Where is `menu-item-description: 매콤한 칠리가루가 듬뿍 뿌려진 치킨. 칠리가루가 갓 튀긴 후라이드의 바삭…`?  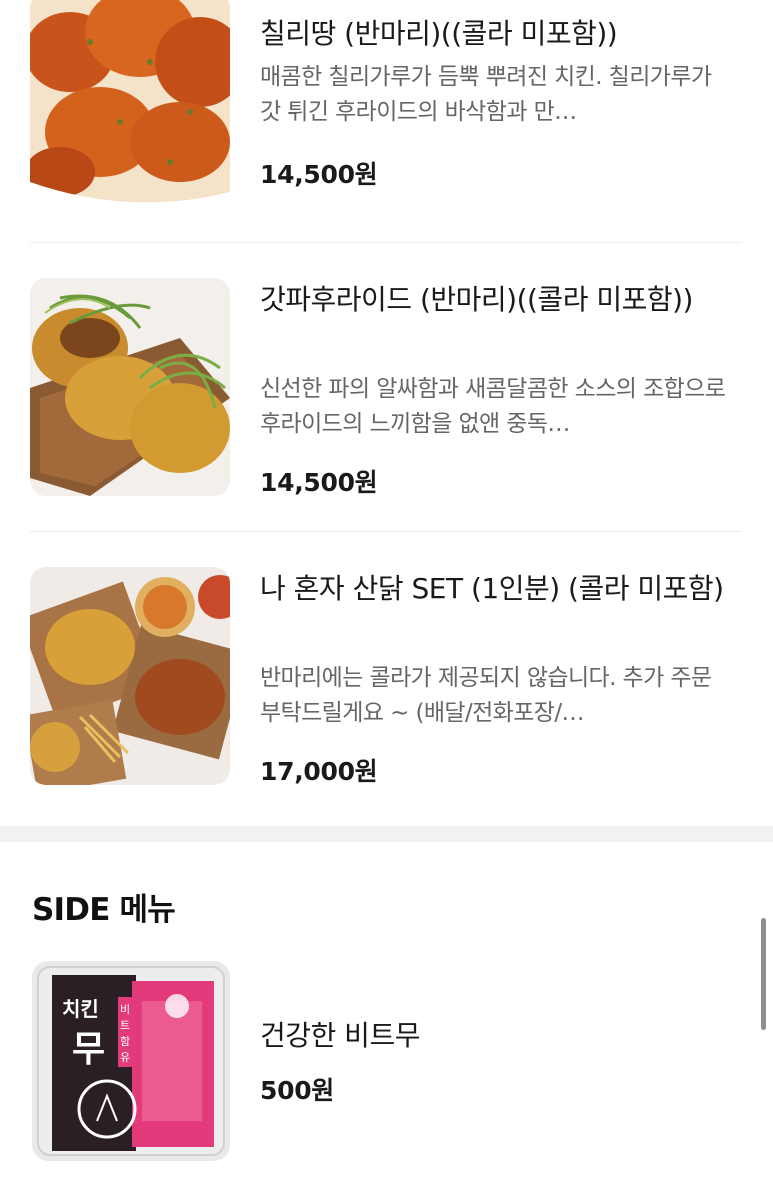 menu-item-description: 매콤한 칠리가루가 듬뿍 뿌려진 치킨. 칠리가루가 갓 튀긴 후라이드의 바삭… is located at coordinates (486, 94).